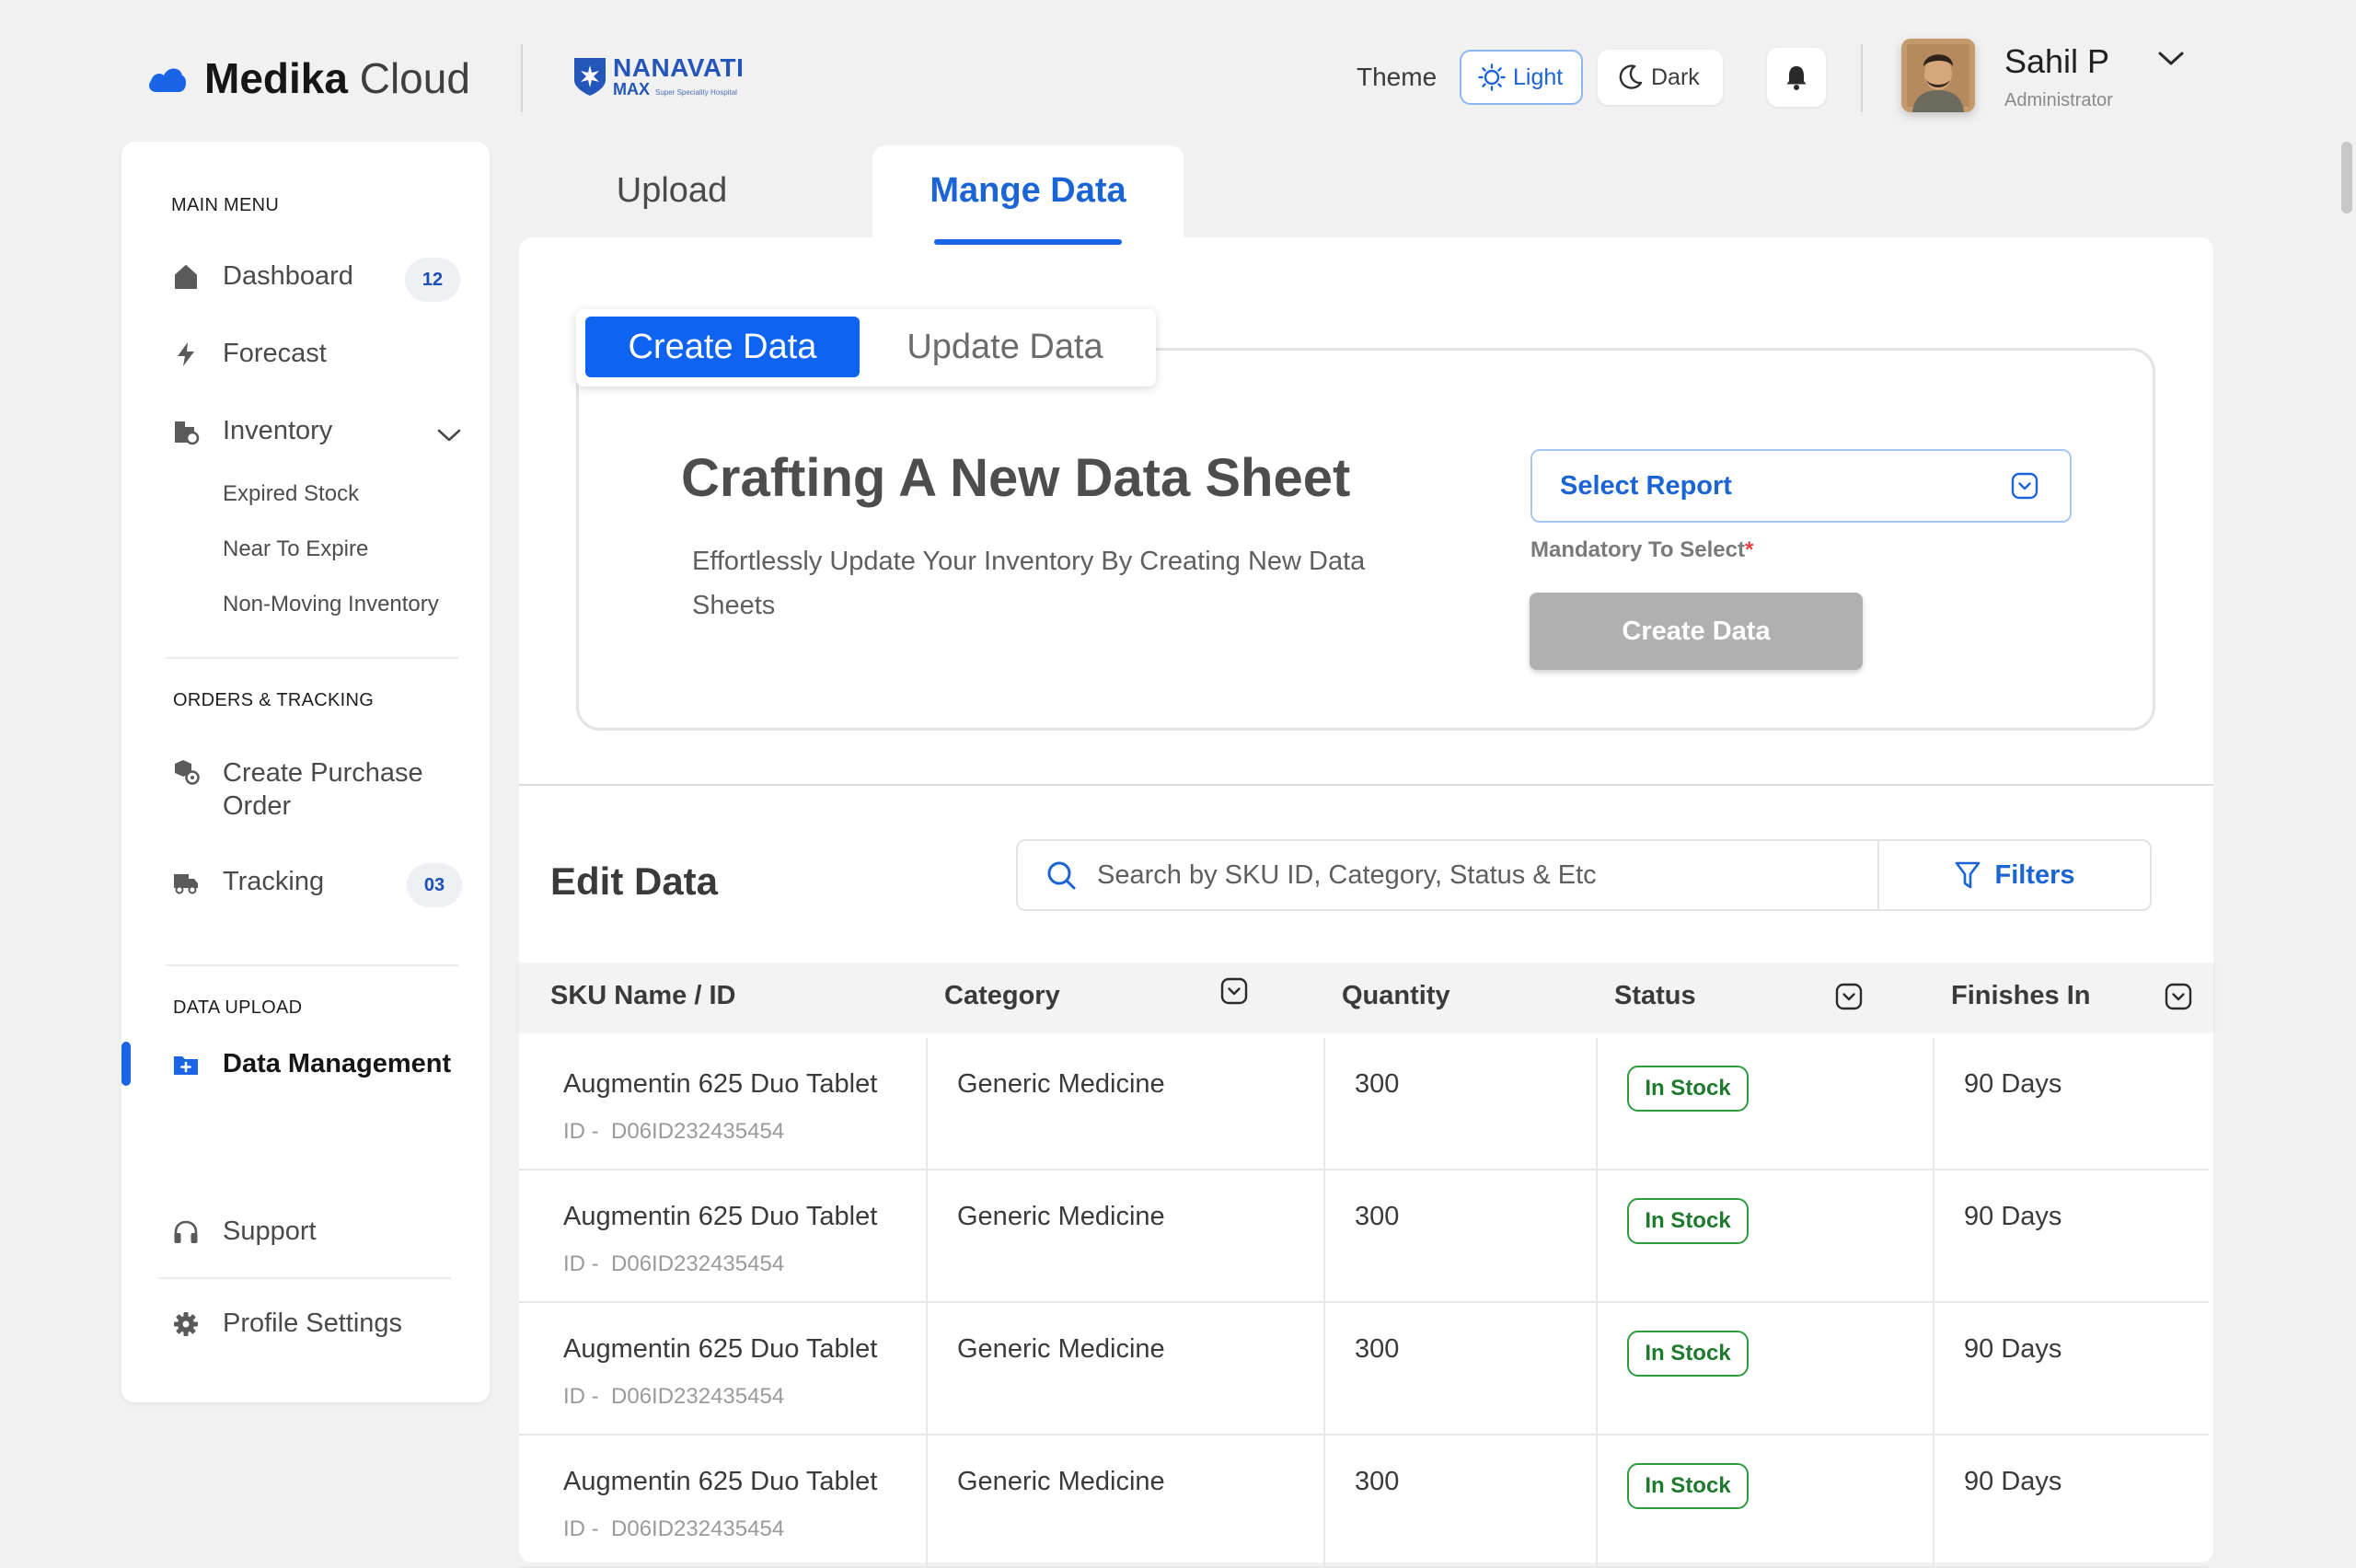 The width and height of the screenshot is (2356, 1568). I want to click on column-header-quantity: Quantity, so click(1396, 996).